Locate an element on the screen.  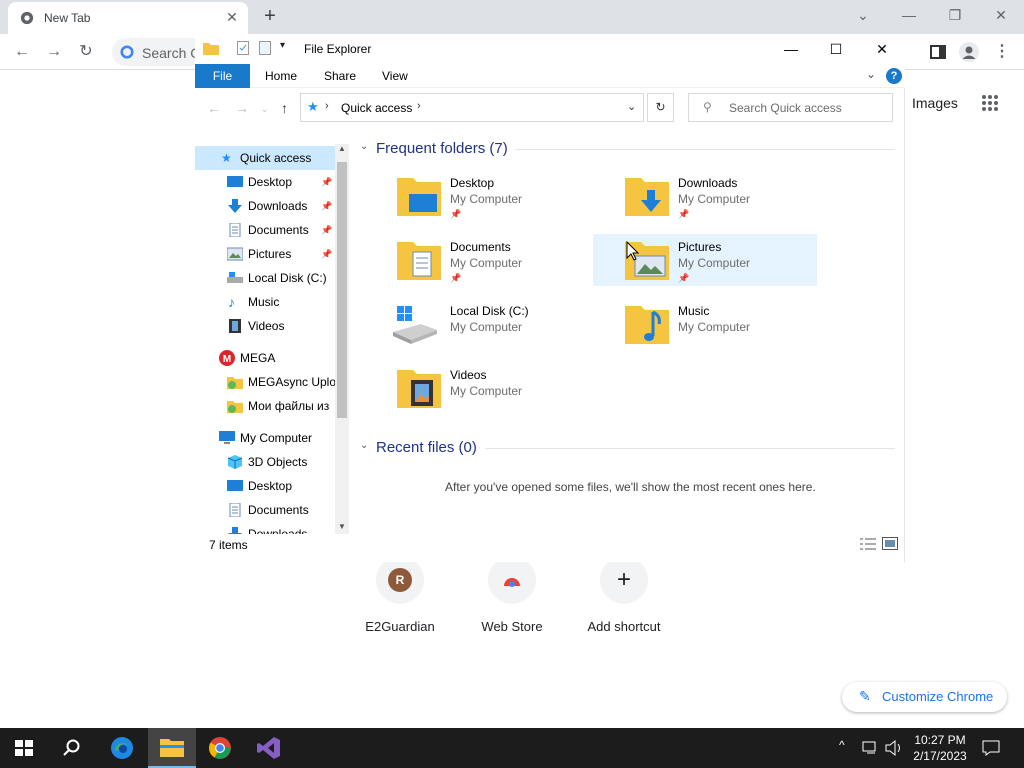
back-arrow-icon: ← is located at coordinates (214, 108).